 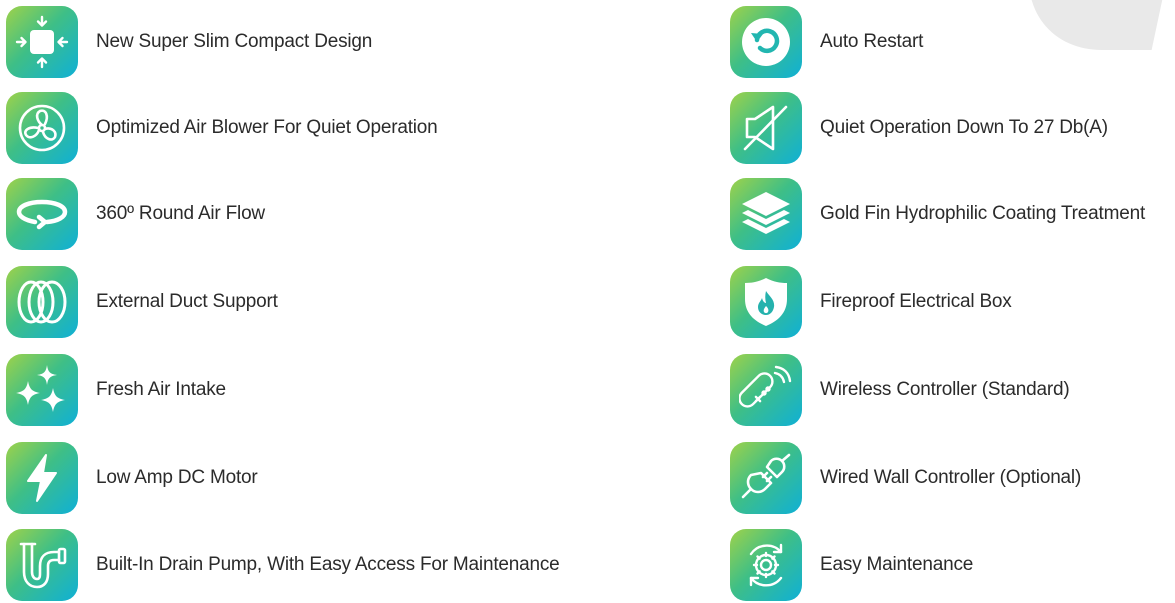 I want to click on auto-restart-icon, so click(x=766, y=42).